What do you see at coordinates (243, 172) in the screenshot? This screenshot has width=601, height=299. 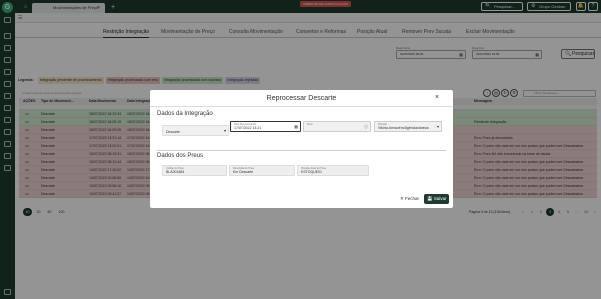 I see `tire-description-value: Em Descarte` at bounding box center [243, 172].